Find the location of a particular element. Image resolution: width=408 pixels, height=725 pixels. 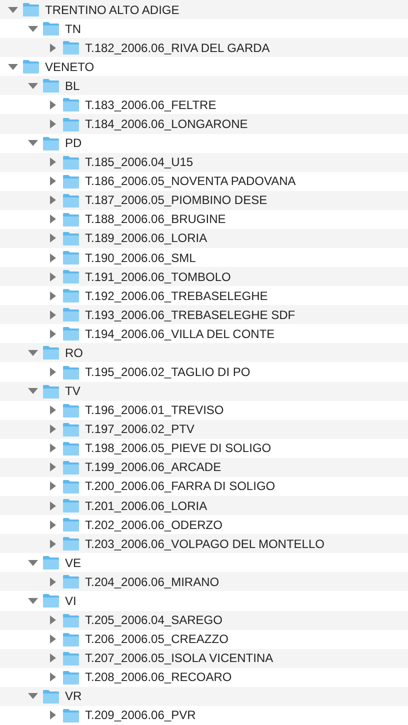

folder-name: T.190_2006.06_SML is located at coordinates (140, 257).